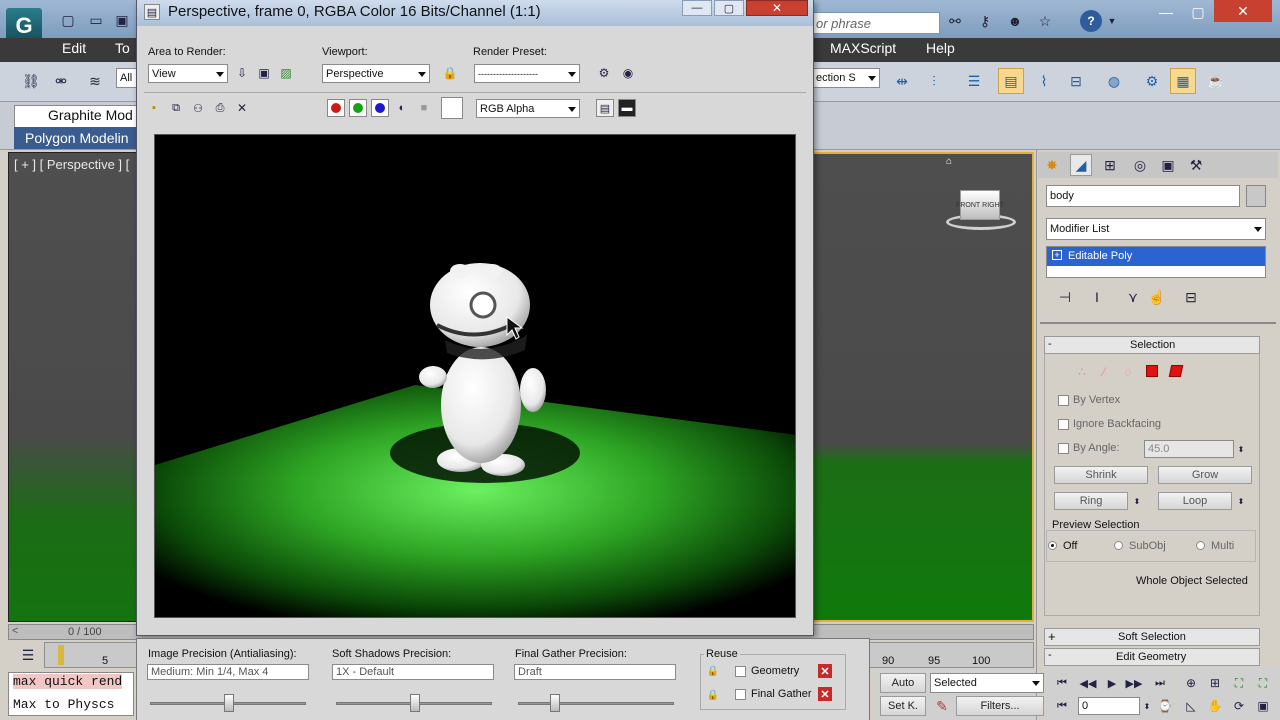 The height and width of the screenshot is (720, 1280). Describe the element at coordinates (876, 23) in the screenshot. I see `search-input: or phrase` at that location.